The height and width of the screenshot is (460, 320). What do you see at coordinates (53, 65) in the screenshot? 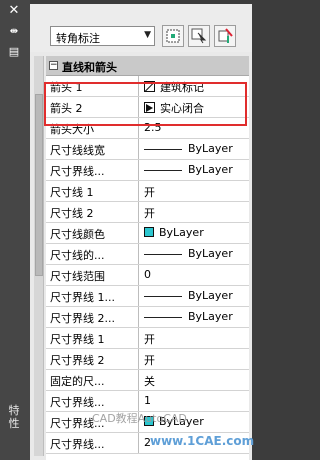
I see `collapse-icon: −` at bounding box center [53, 65].